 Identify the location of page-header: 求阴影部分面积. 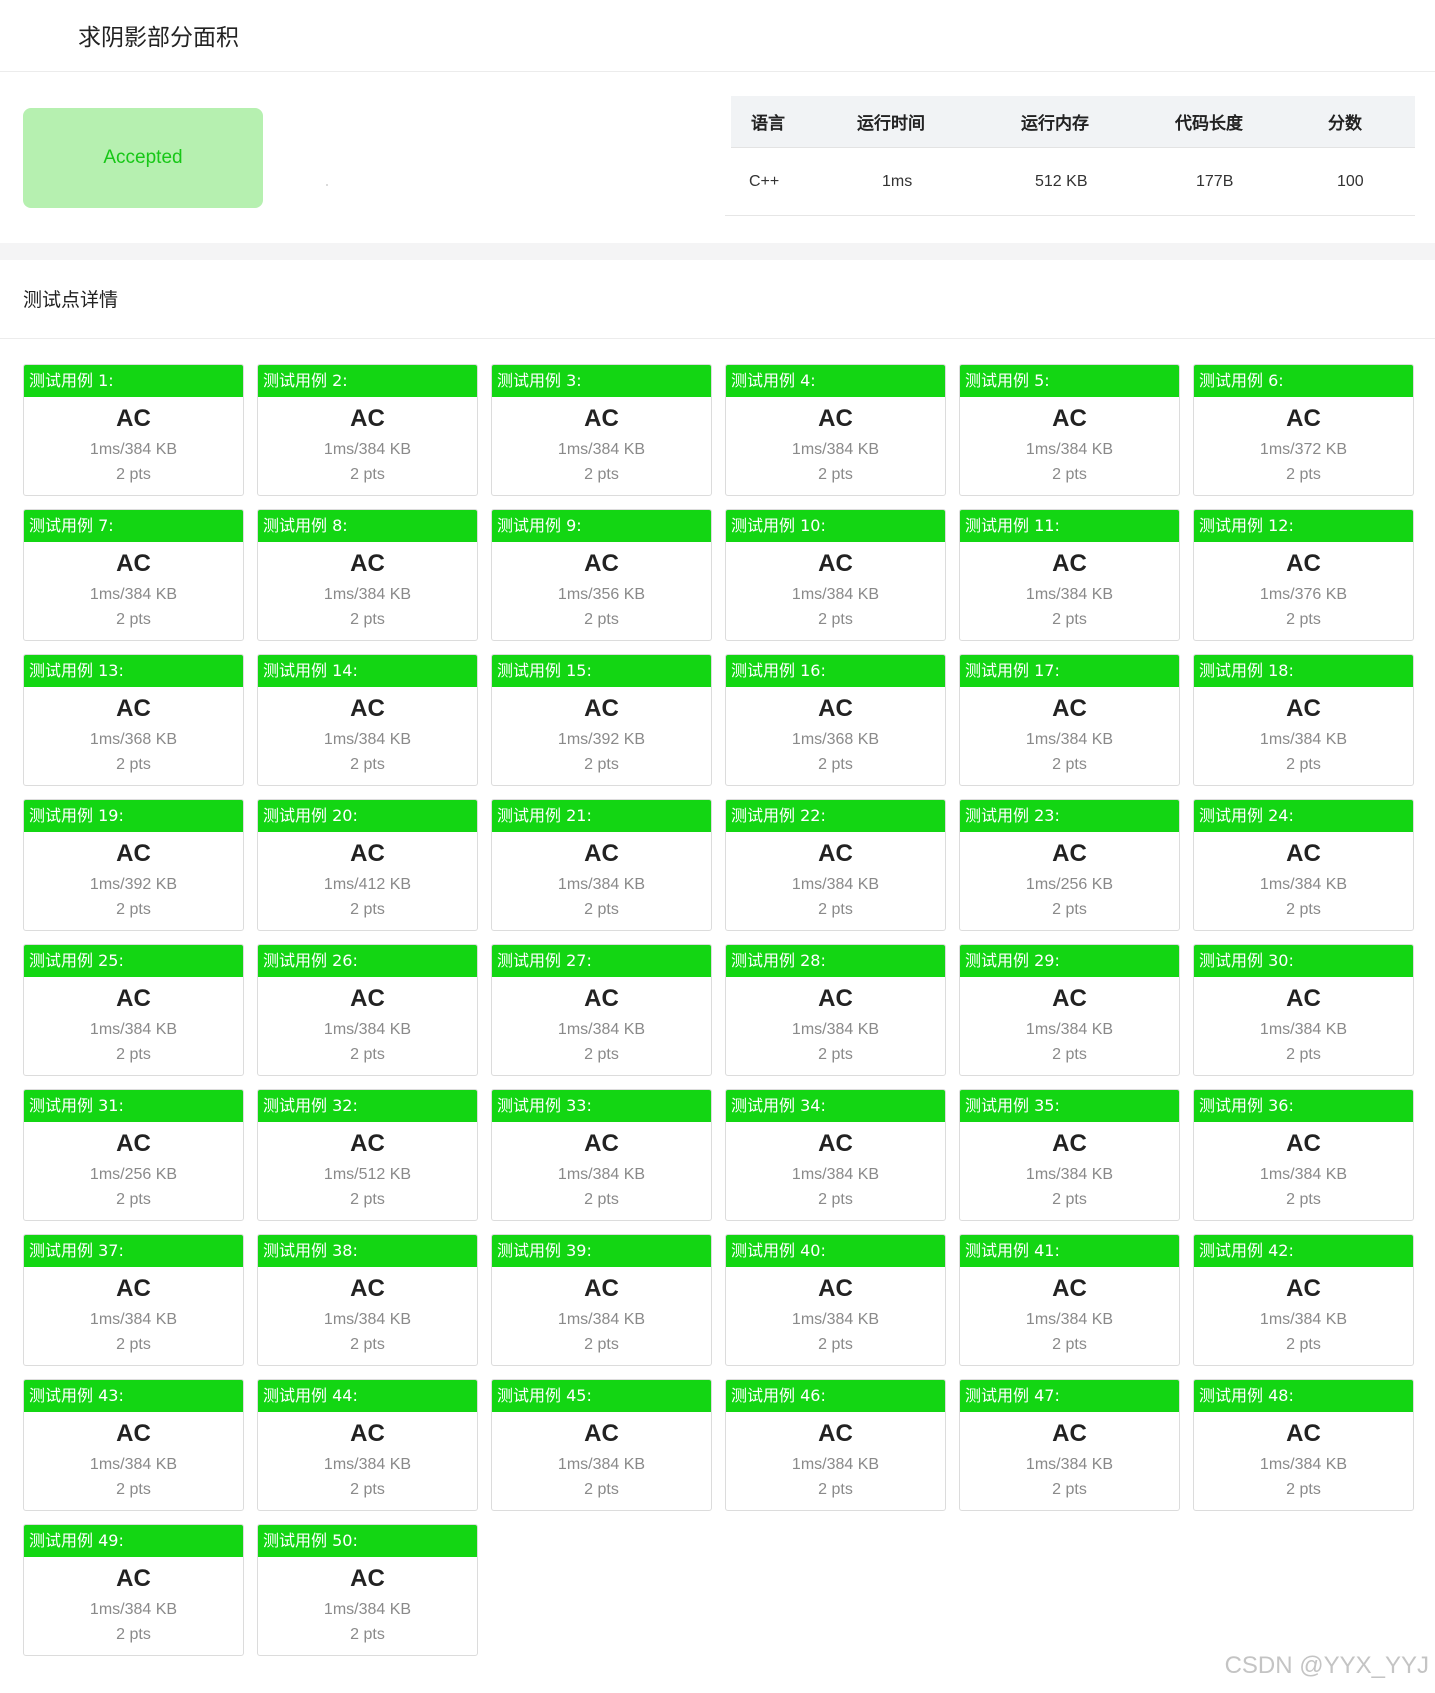
(717, 36).